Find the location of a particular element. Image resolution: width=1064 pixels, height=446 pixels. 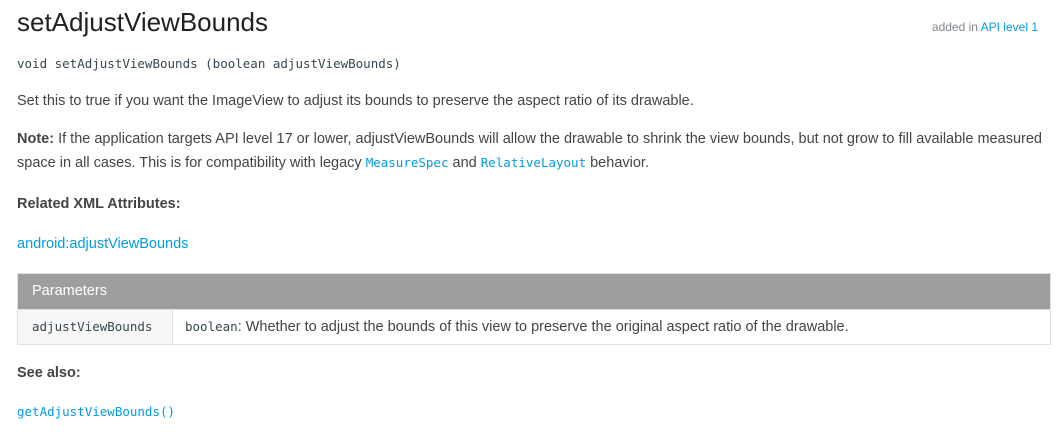

param-type: boolean is located at coordinates (211, 326).